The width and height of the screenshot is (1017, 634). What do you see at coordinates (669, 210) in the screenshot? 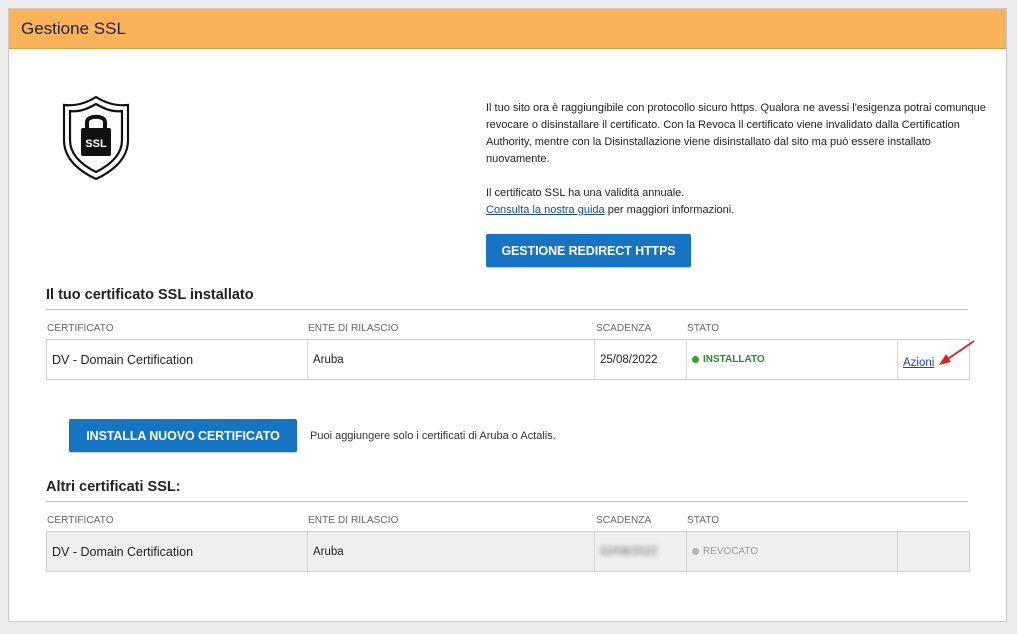
I see `guide-suffix: per maggiori informazioni.` at bounding box center [669, 210].